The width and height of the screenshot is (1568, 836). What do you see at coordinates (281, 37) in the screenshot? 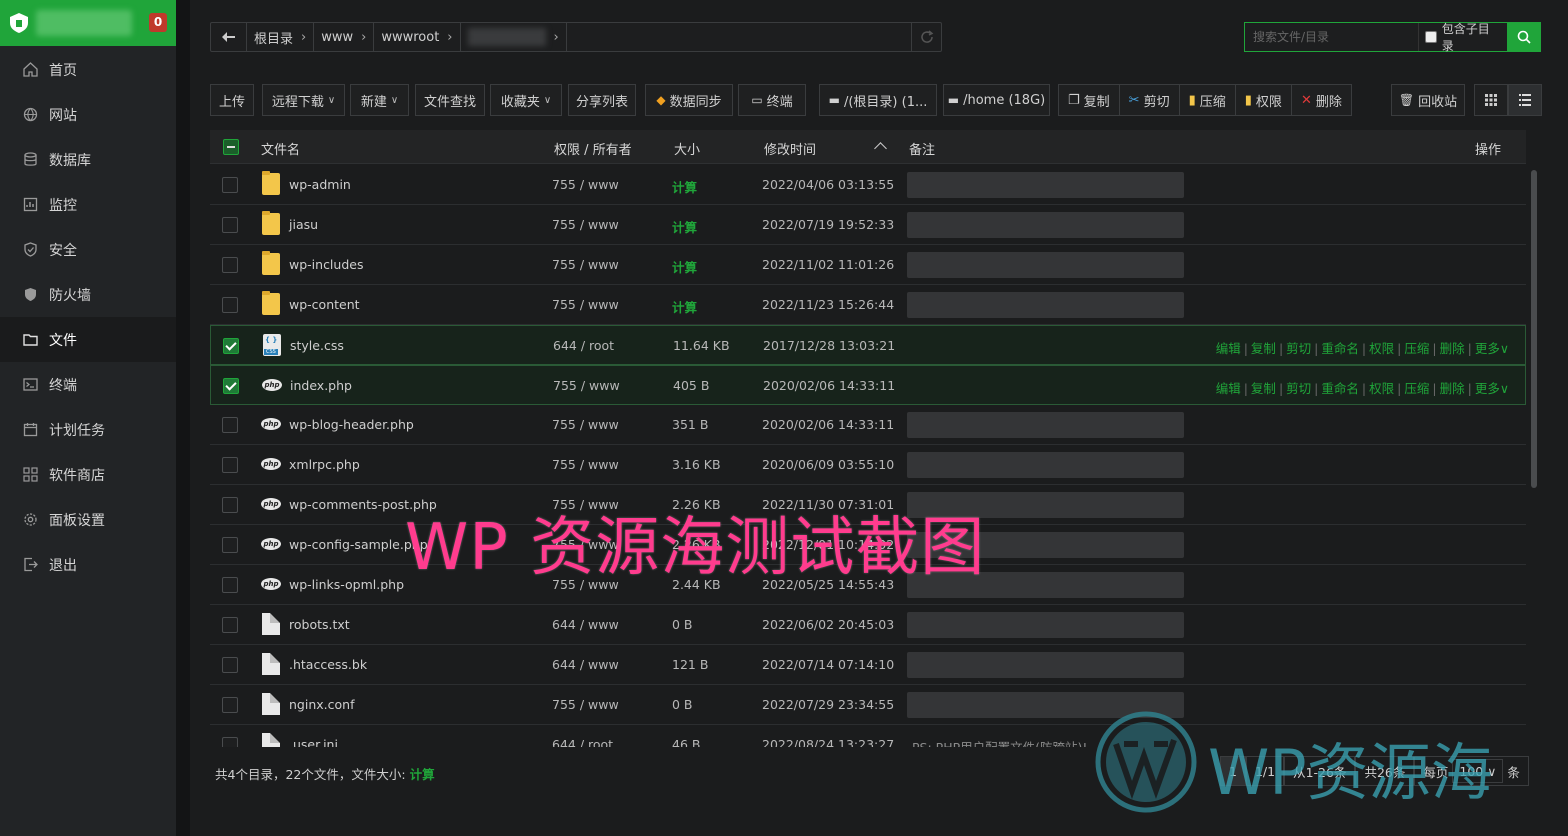
I see `breadcrumb-root: 根目录 ›` at bounding box center [281, 37].